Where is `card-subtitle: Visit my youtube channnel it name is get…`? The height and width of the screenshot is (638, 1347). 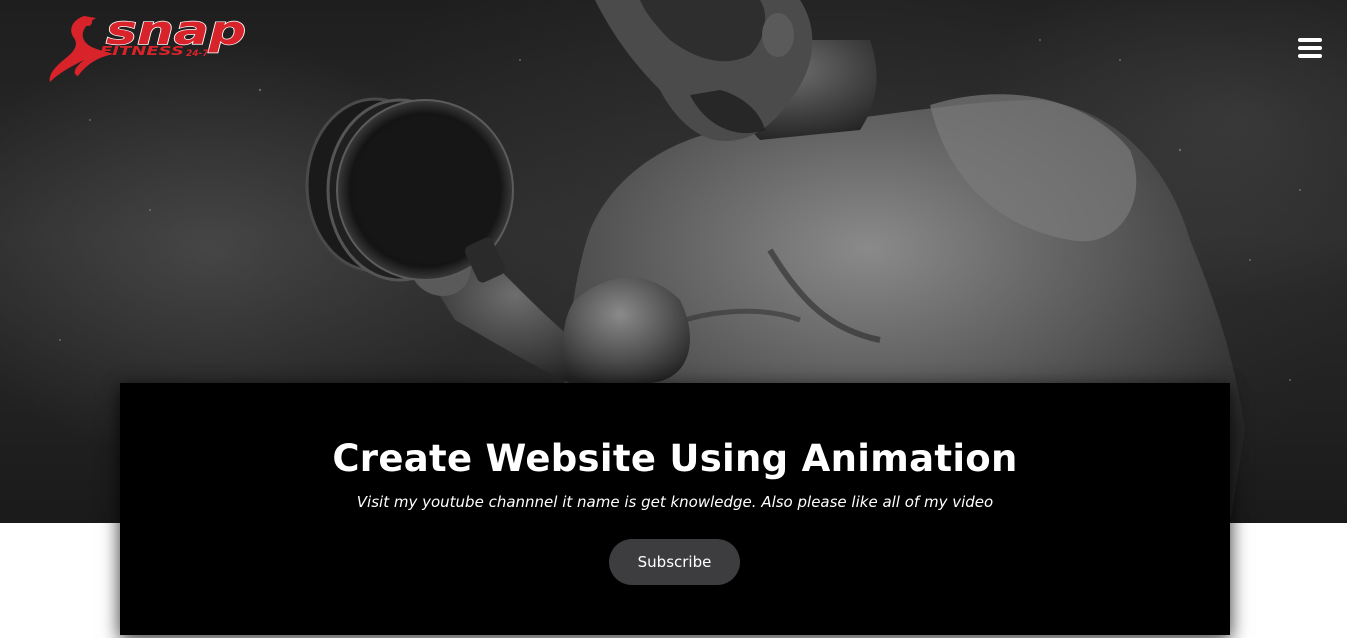 card-subtitle: Visit my youtube channnel it name is get… is located at coordinates (675, 502).